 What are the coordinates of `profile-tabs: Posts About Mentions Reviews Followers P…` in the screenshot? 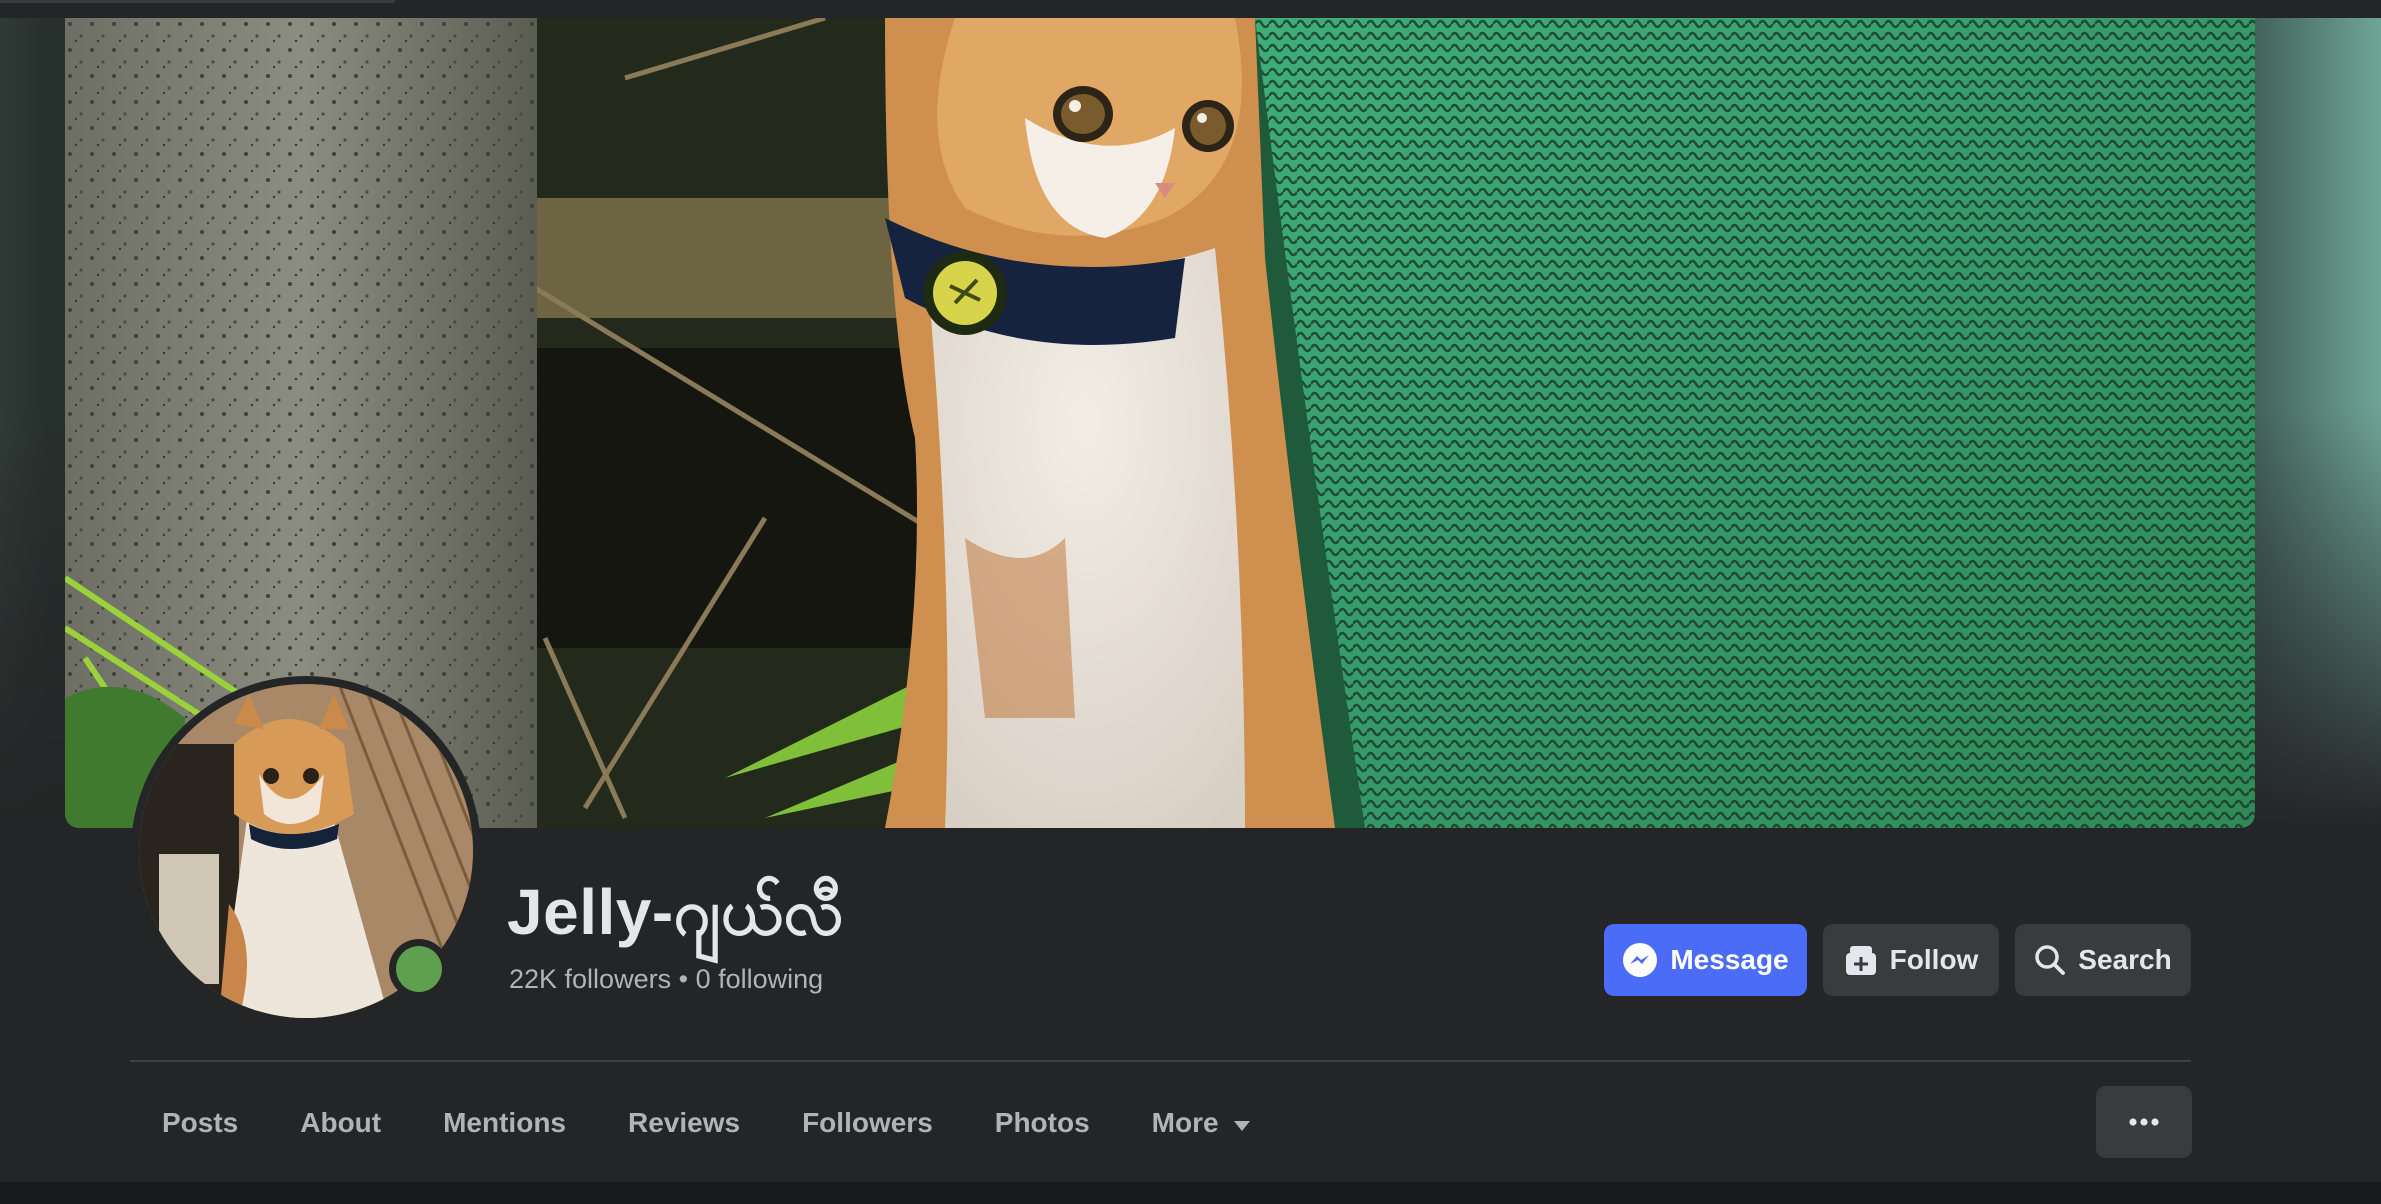 It's located at (706, 1123).